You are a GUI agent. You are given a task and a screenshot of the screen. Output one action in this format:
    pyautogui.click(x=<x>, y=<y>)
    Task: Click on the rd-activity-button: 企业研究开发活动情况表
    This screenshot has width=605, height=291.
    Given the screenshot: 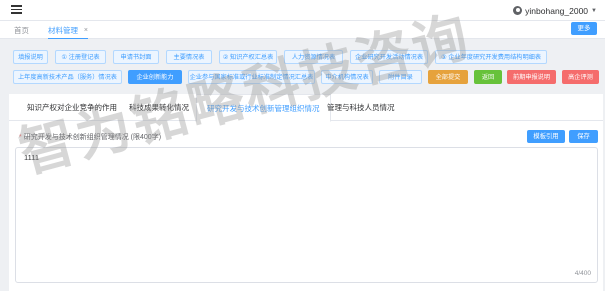 What is the action you would take?
    pyautogui.click(x=389, y=57)
    